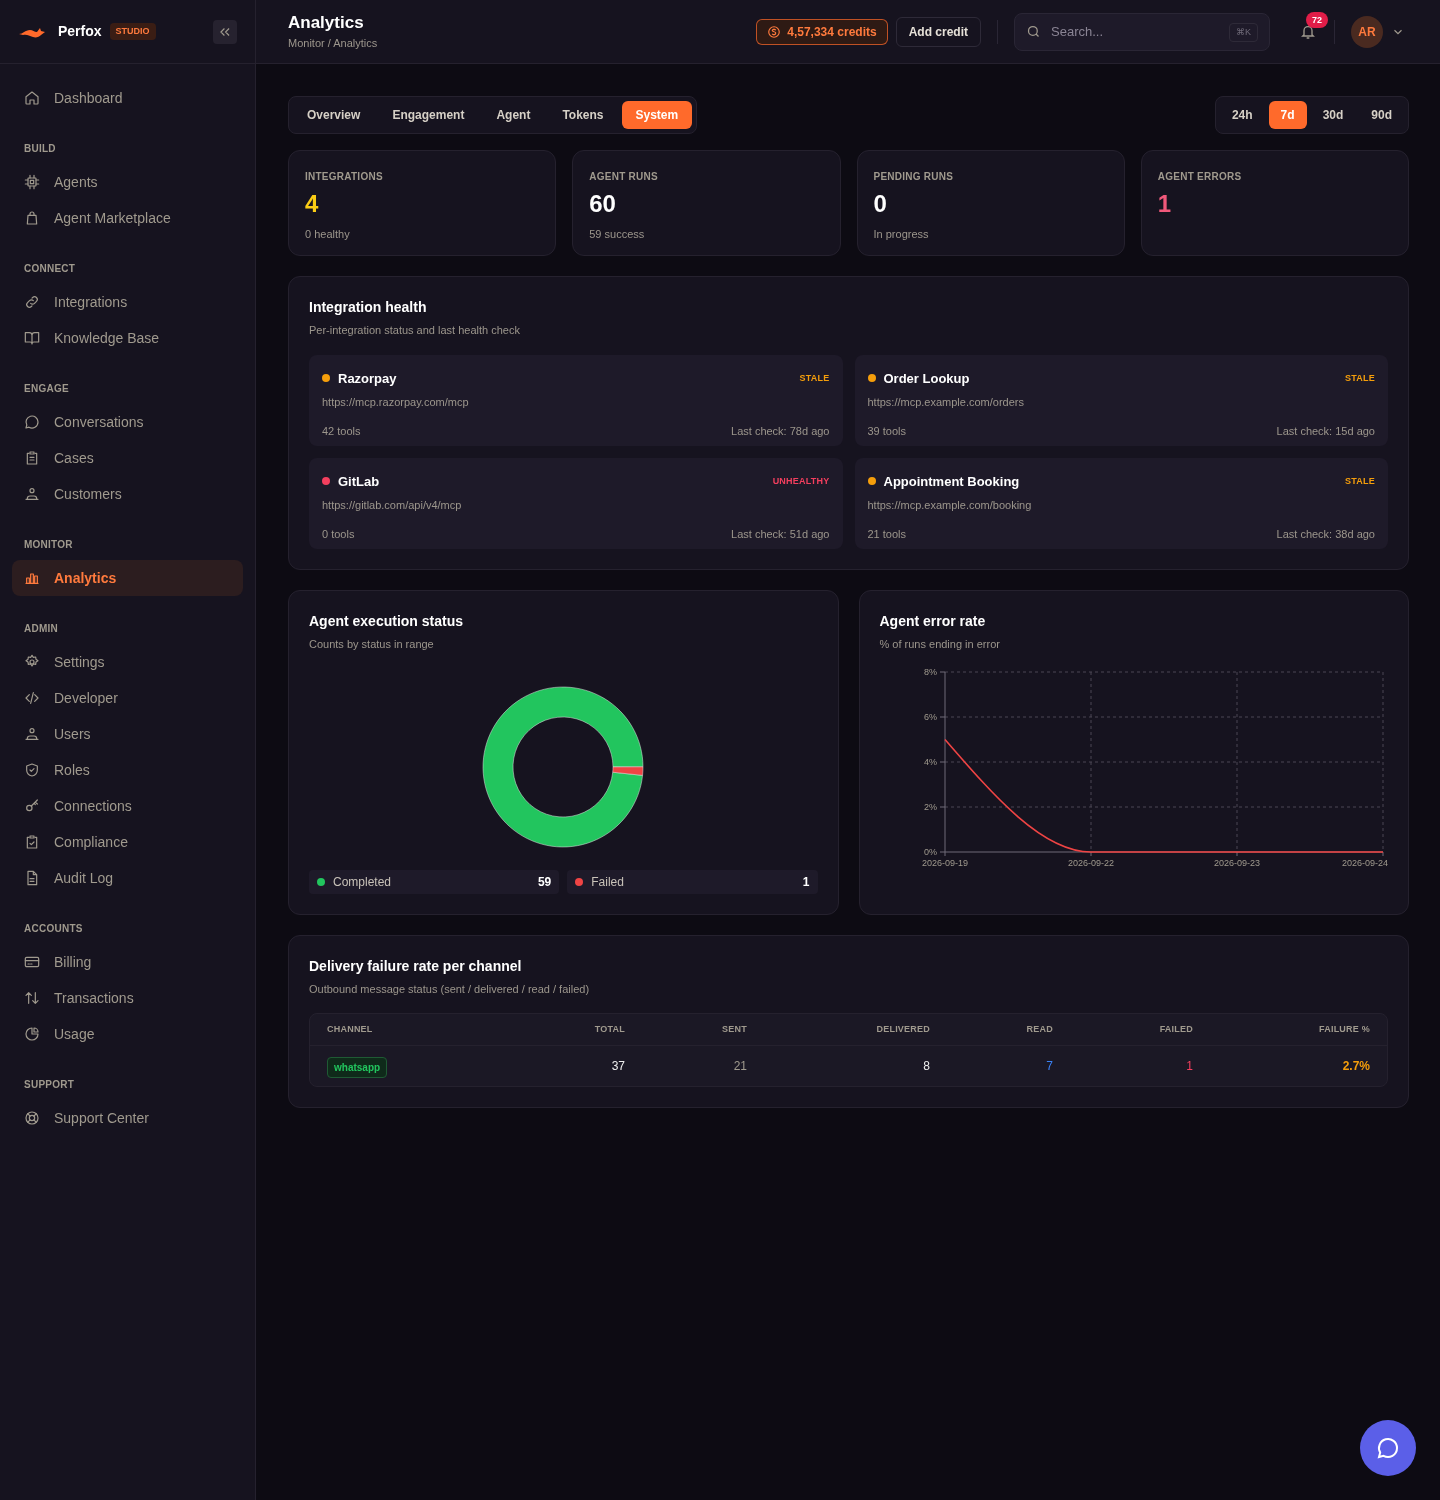 The height and width of the screenshot is (1500, 1440). Describe the element at coordinates (362, 882) in the screenshot. I see `legend-label: Completed` at that location.